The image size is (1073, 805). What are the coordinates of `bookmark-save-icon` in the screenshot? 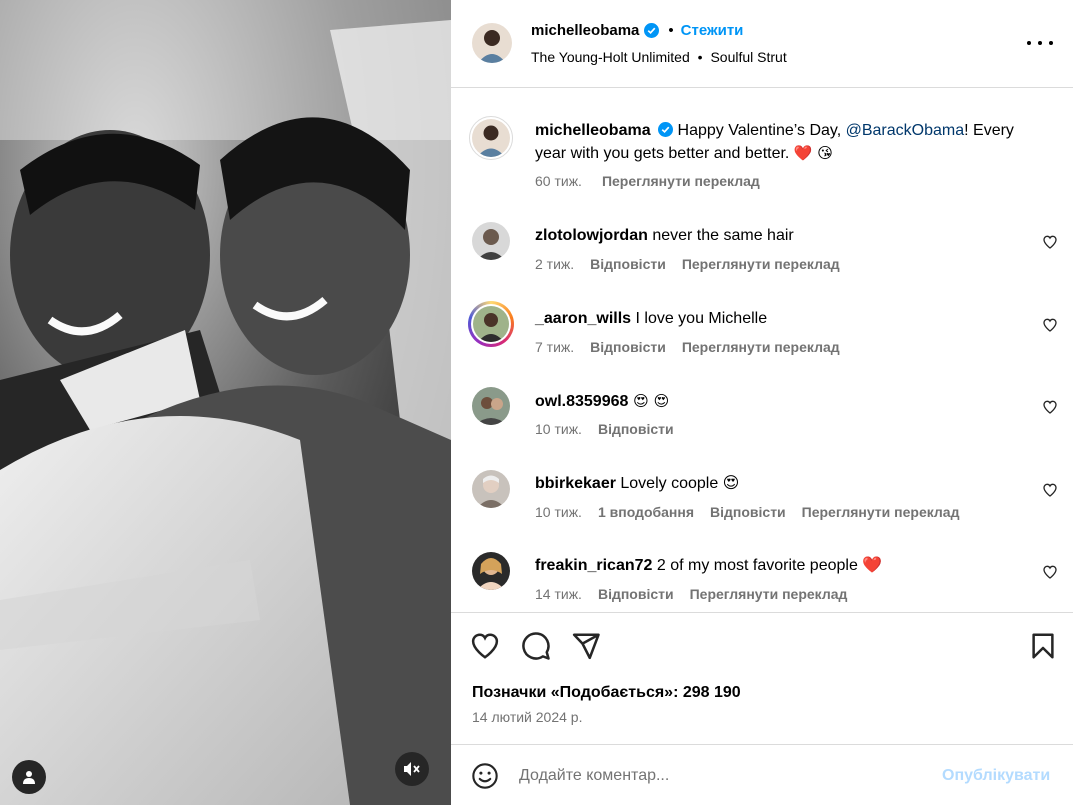 It's located at (1043, 646).